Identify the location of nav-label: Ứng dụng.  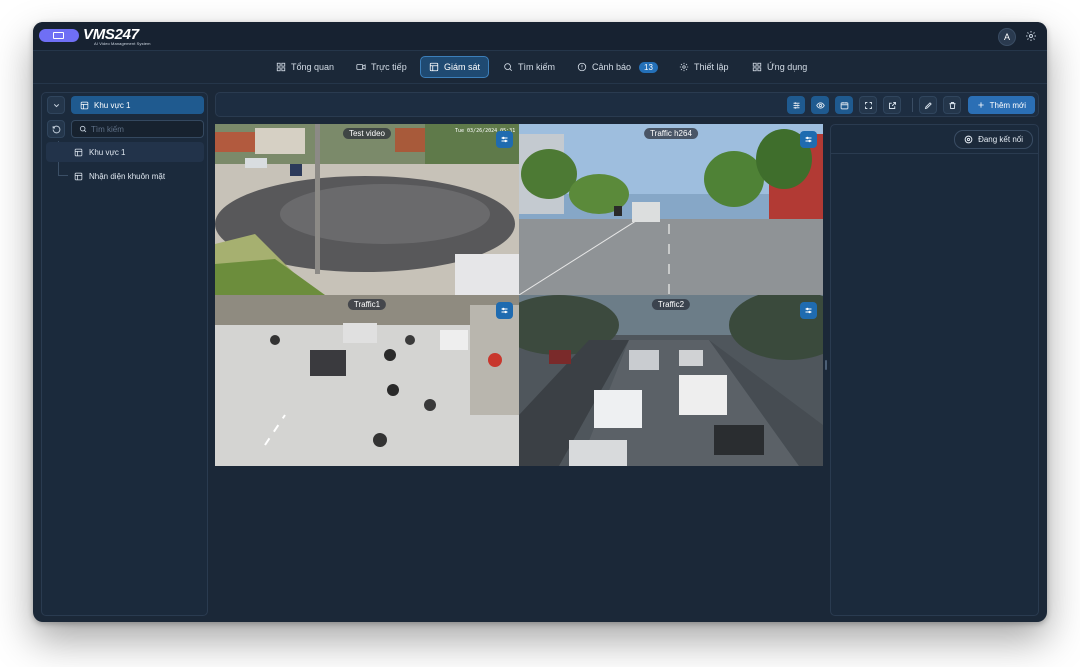
(787, 67).